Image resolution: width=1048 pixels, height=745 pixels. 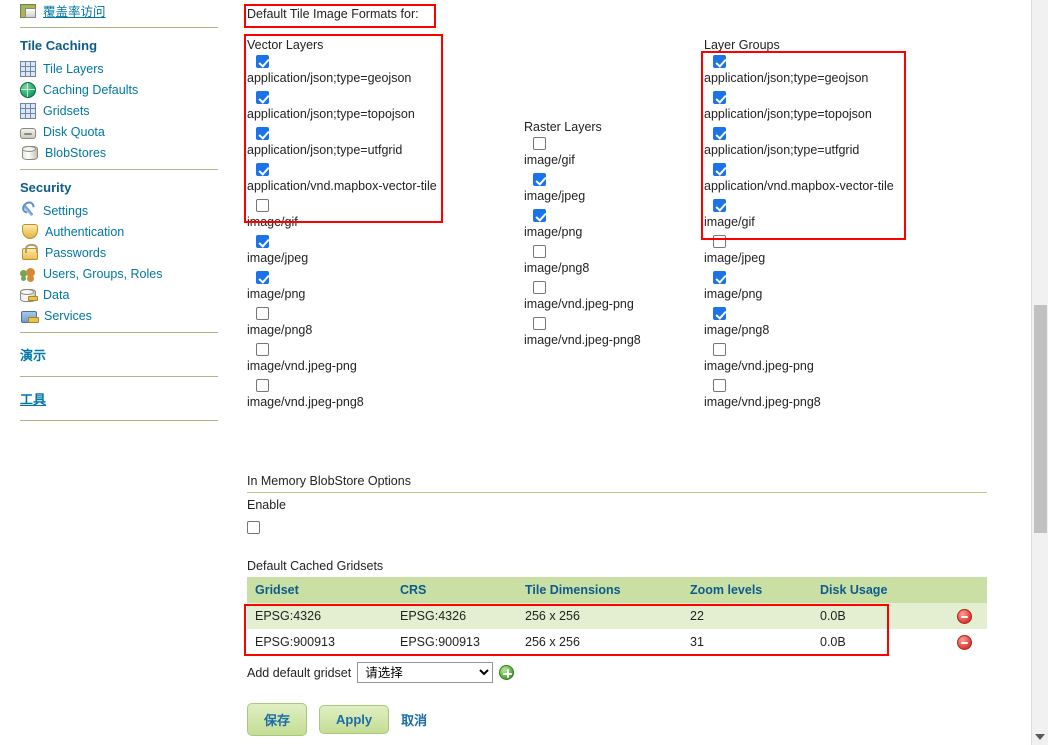 I want to click on raster-format-label: image/vnd.jpeg-png8, so click(x=582, y=340).